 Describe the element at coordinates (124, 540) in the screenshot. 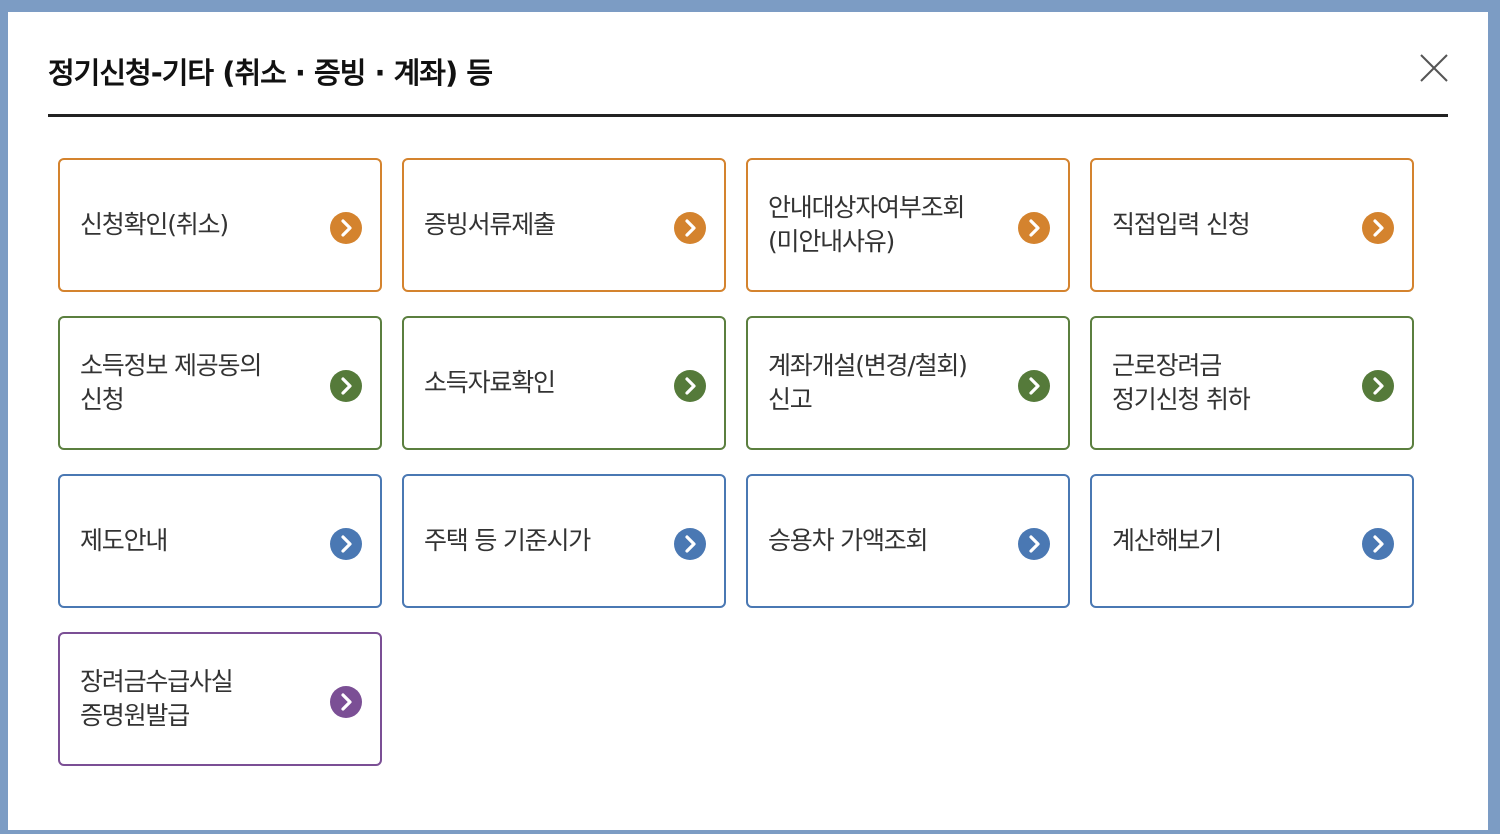

I see `menu-card-label: 제도안내` at that location.